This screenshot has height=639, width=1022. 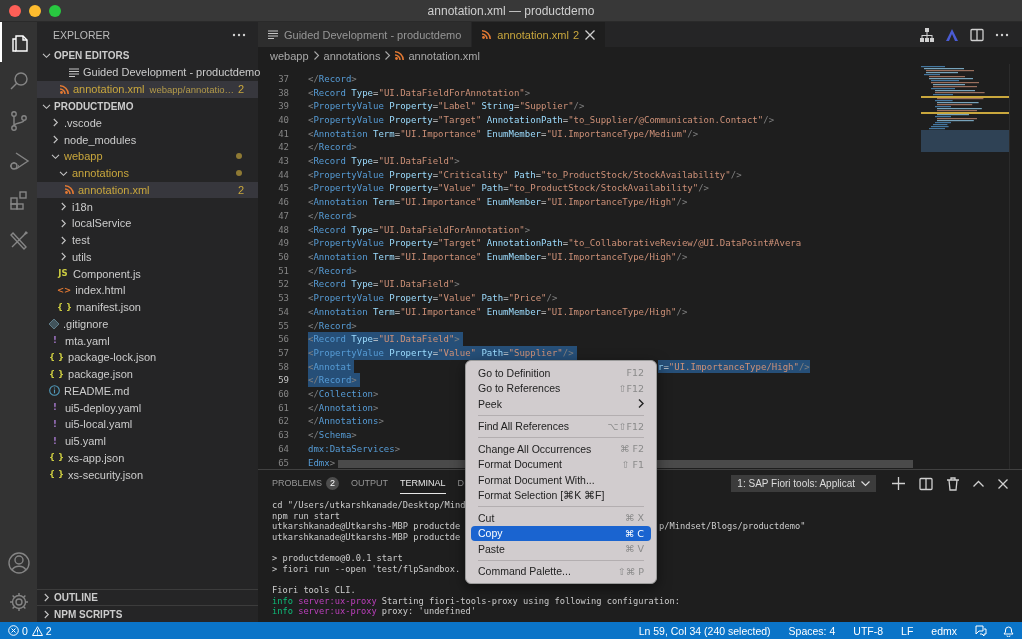 What do you see at coordinates (283, 243) in the screenshot?
I see `line-number: 49` at bounding box center [283, 243].